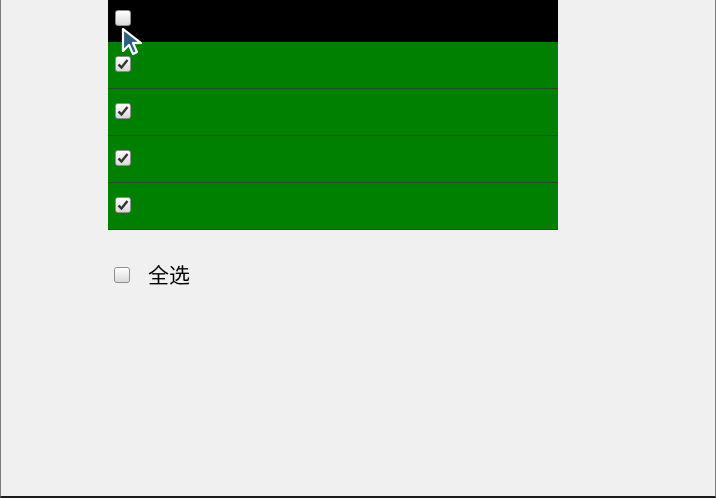 This screenshot has height=498, width=716. I want to click on select-all-label: 全选, so click(169, 275).